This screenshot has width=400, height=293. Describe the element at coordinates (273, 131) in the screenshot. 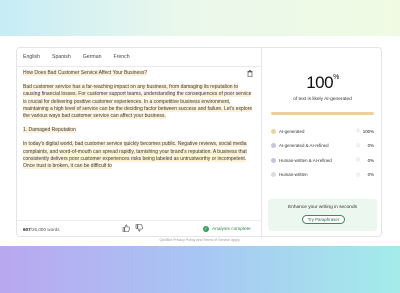

I see `ai-generated-dot-icon` at that location.